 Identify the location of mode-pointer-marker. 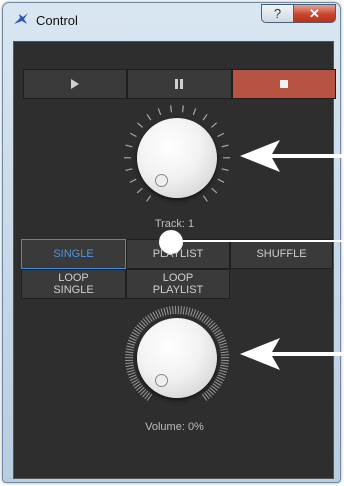
(171, 242).